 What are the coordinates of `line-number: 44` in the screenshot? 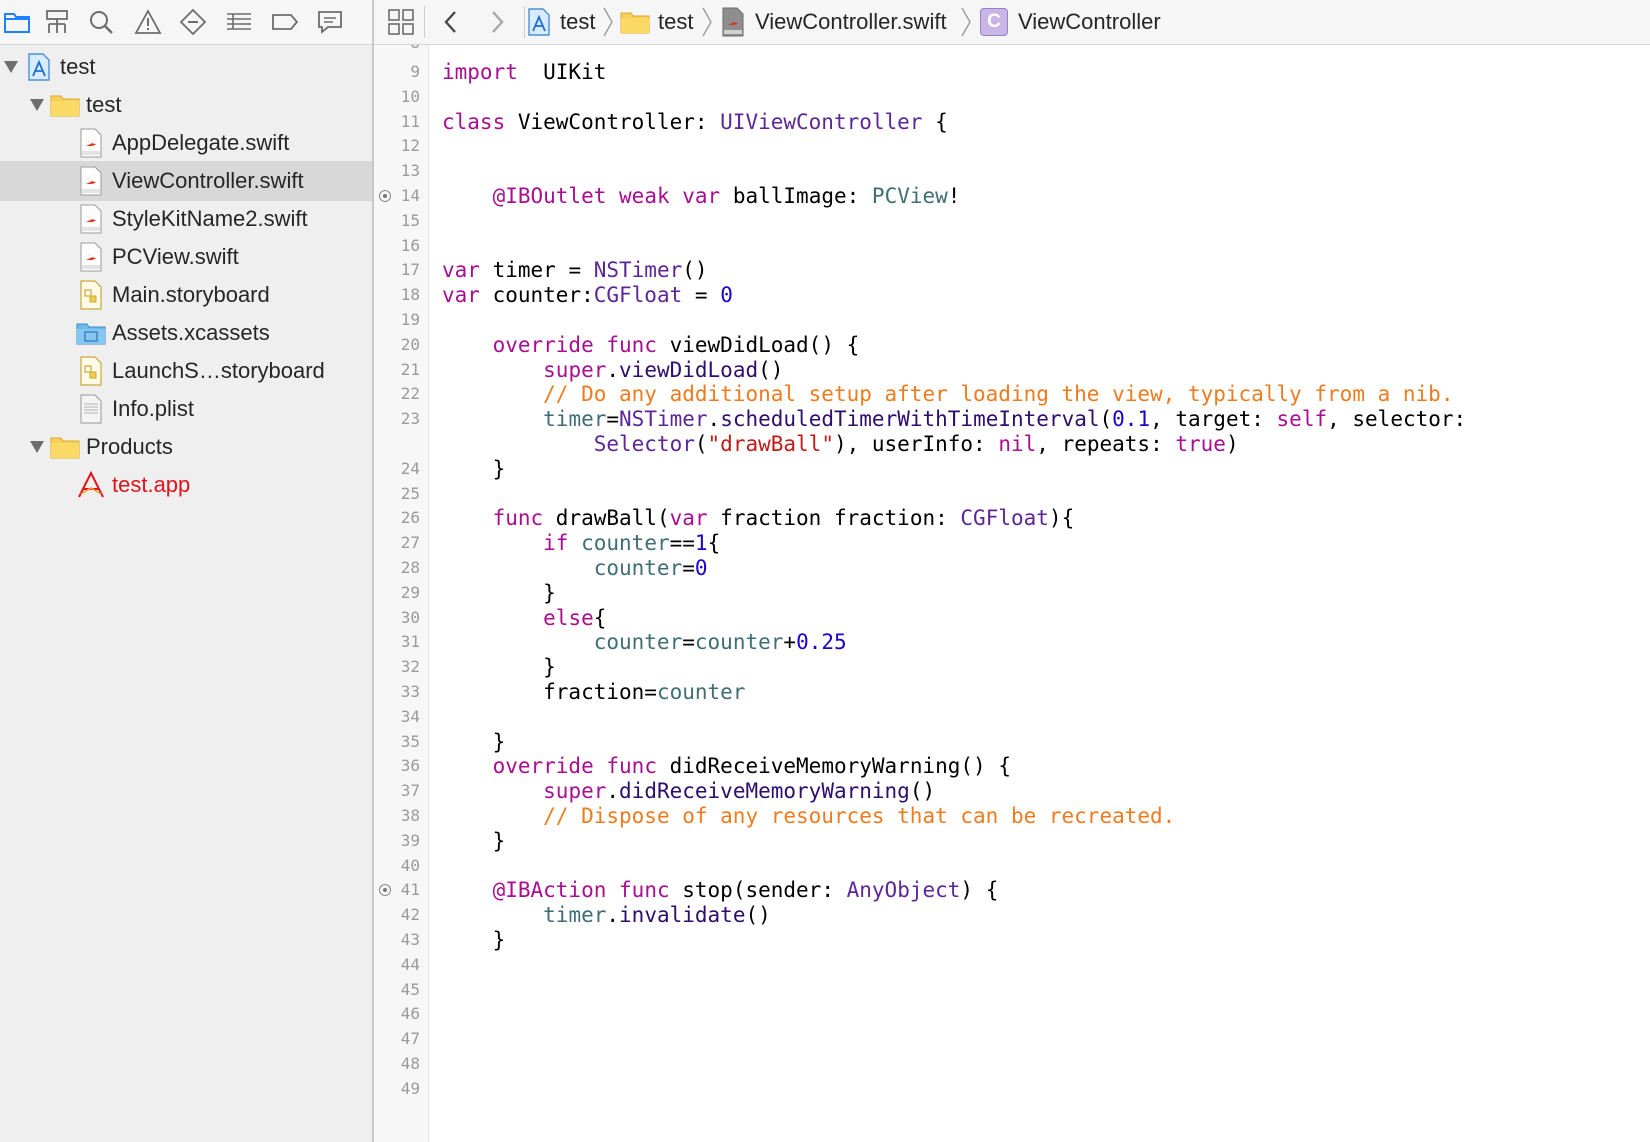 It's located at (410, 964).